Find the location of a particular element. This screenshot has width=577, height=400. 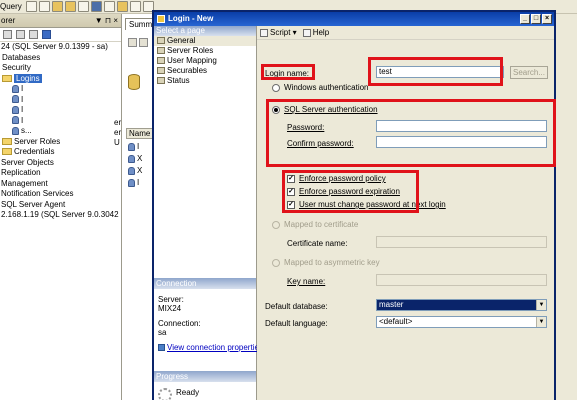

help-button: Help is located at coordinates (316, 32).